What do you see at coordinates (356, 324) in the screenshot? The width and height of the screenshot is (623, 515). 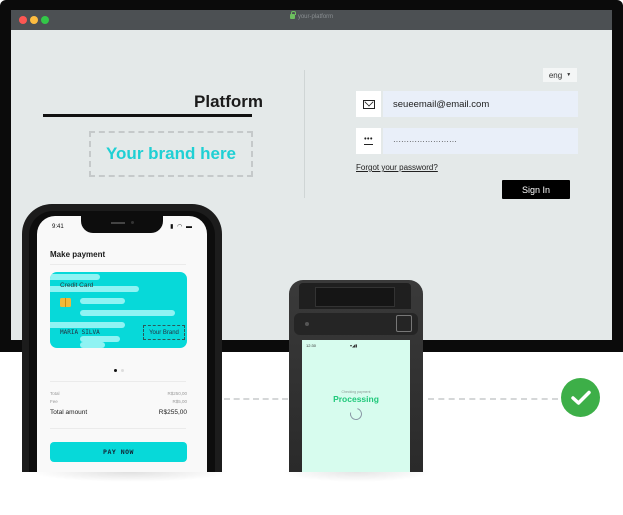 I see `pos-sensor-band` at bounding box center [356, 324].